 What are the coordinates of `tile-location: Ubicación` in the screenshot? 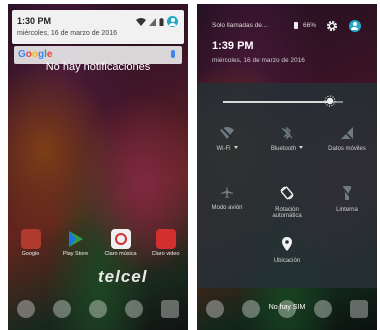 It's located at (287, 250).